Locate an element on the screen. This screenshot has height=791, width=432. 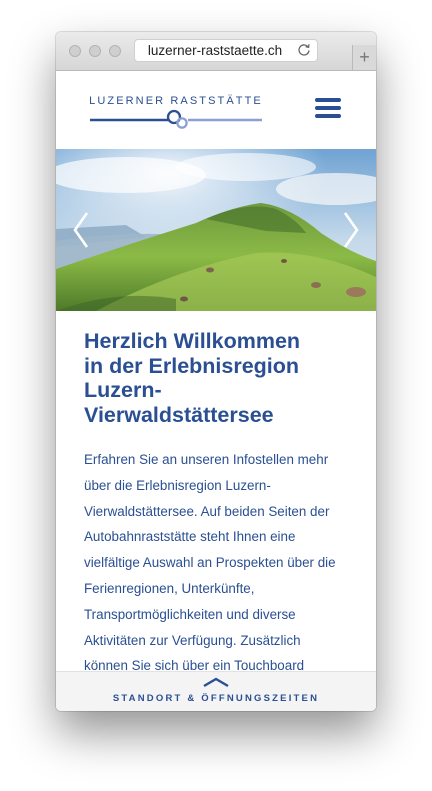
browser-titlebar: luzerner-raststaette.ch + is located at coordinates (216, 51).